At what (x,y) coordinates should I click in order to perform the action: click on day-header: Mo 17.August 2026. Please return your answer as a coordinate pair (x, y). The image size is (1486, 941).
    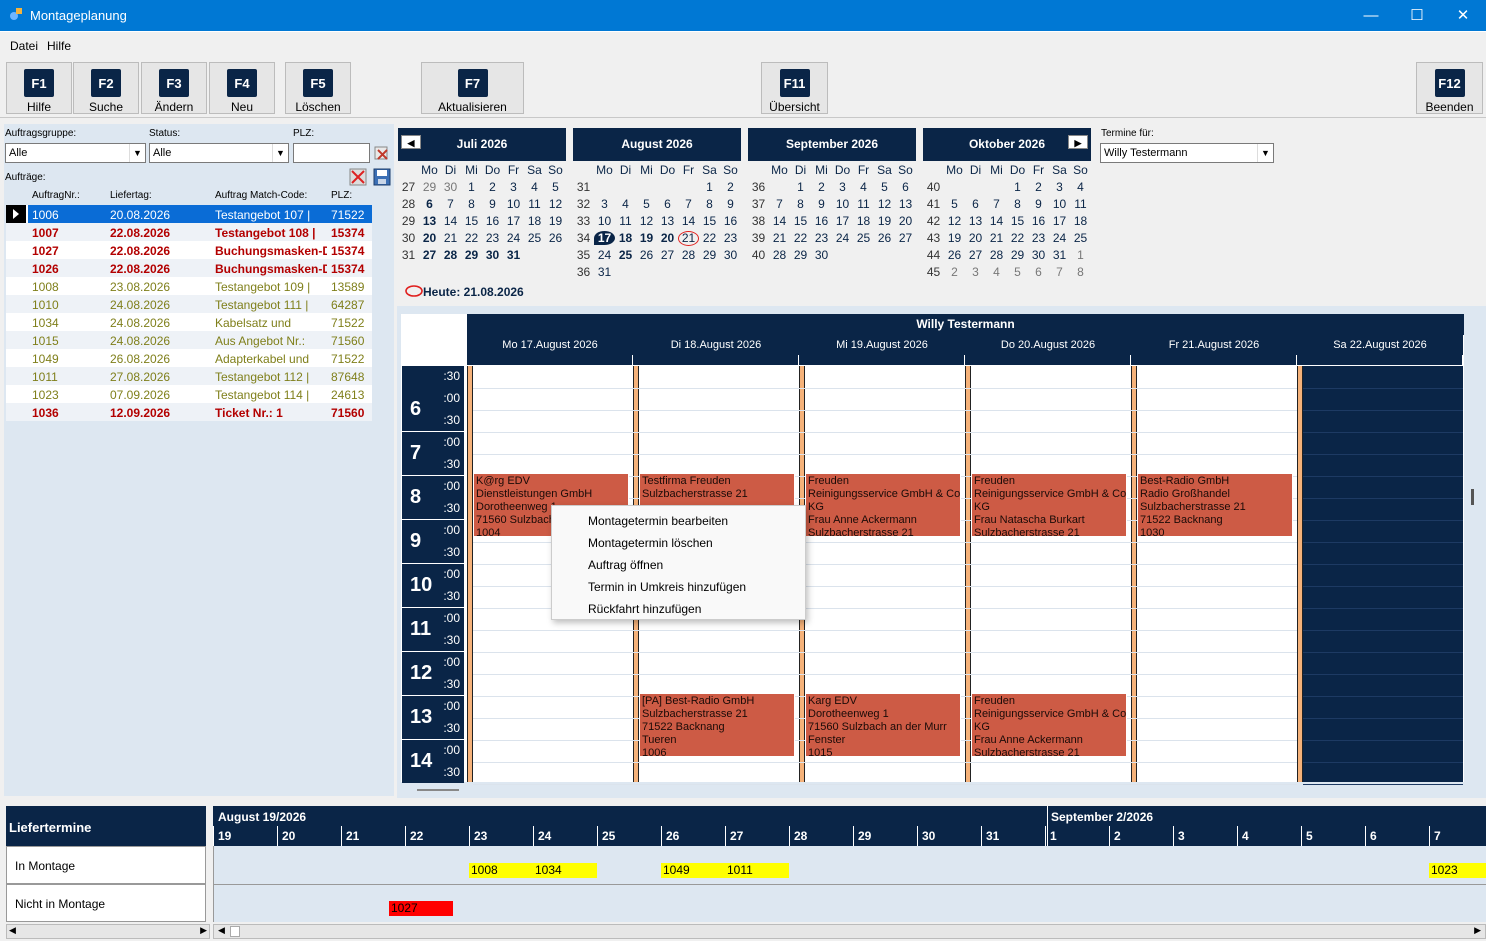
    Looking at the image, I should click on (550, 350).